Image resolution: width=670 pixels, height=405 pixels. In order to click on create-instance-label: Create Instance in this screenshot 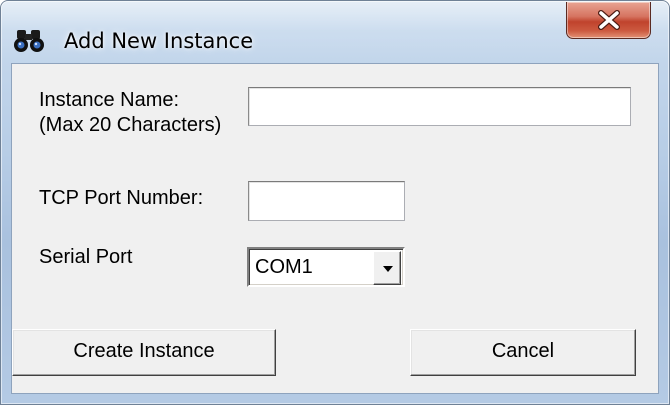, I will do `click(144, 351)`.